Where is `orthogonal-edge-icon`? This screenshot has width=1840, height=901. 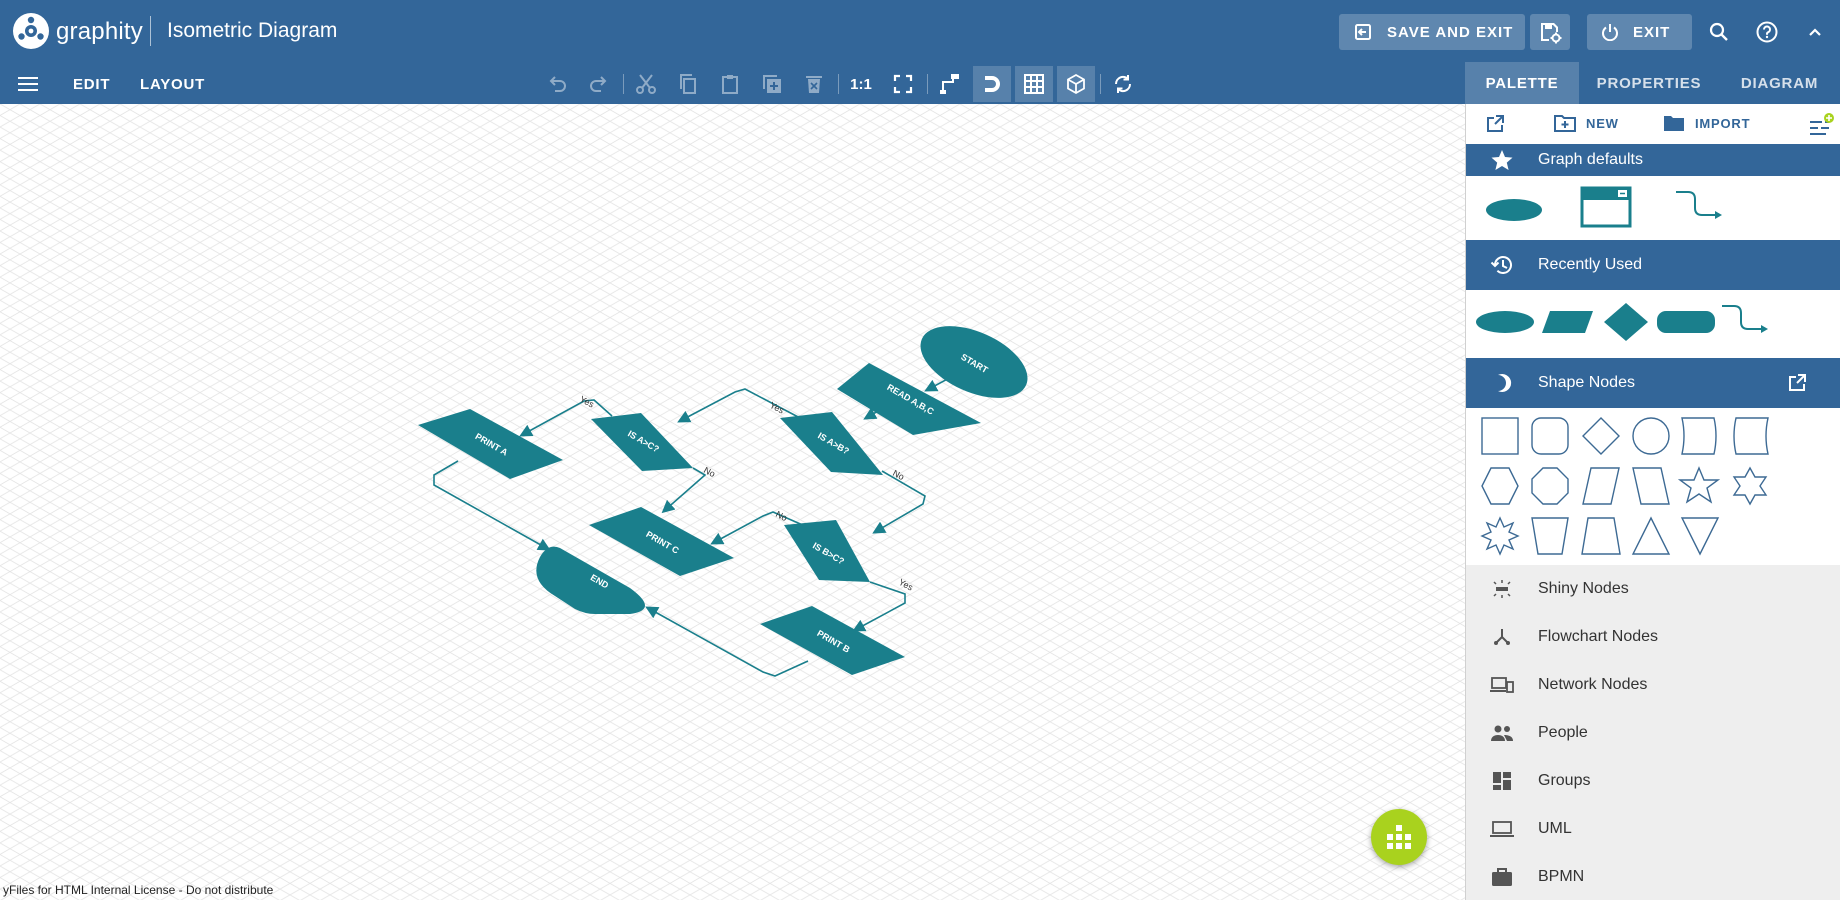
orthogonal-edge-icon is located at coordinates (949, 84).